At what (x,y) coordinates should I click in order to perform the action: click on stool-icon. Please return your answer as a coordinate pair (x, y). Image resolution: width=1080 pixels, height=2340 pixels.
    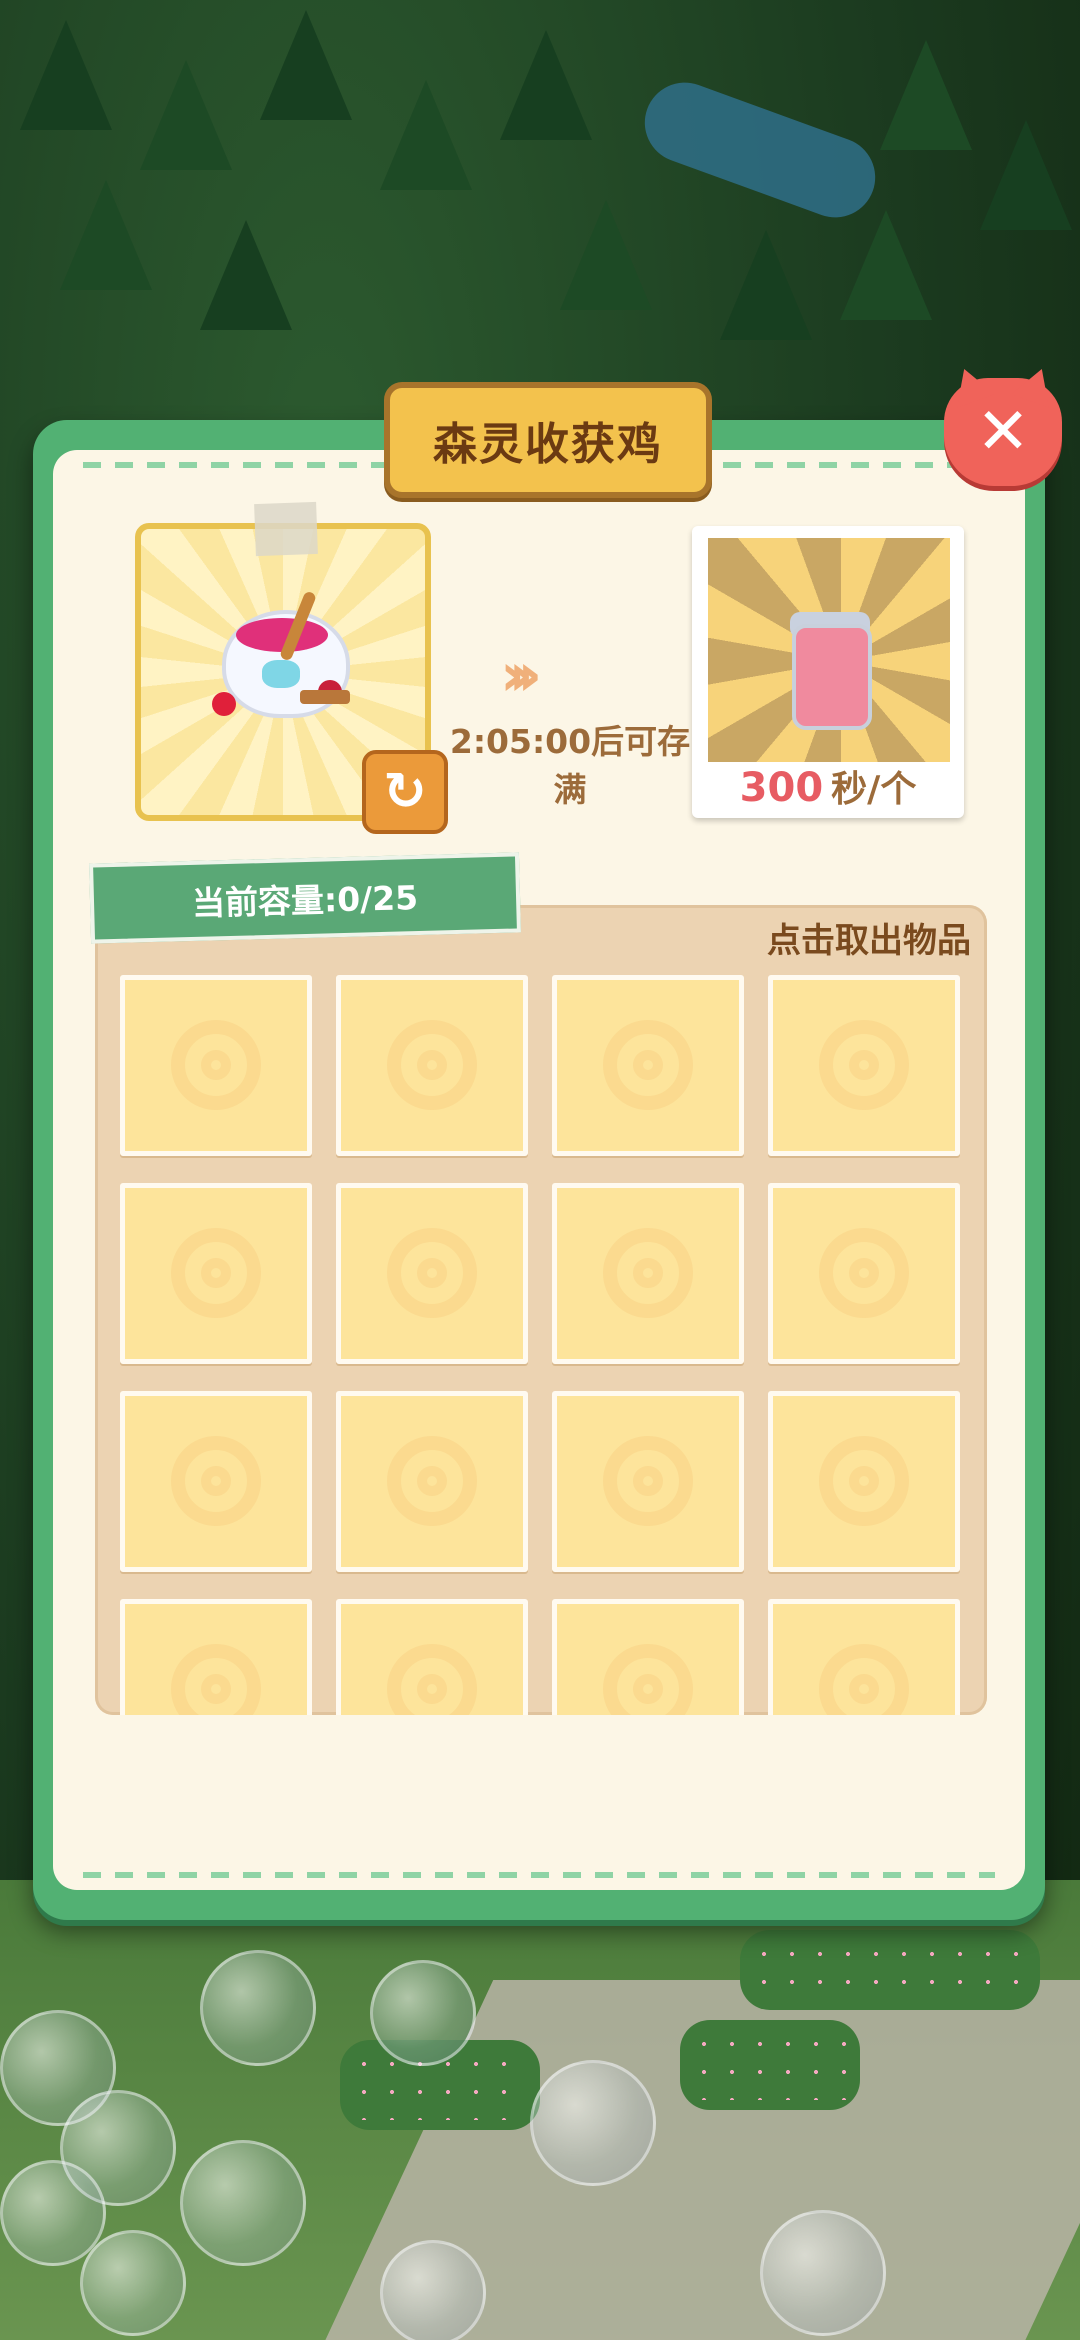
    Looking at the image, I should click on (325, 697).